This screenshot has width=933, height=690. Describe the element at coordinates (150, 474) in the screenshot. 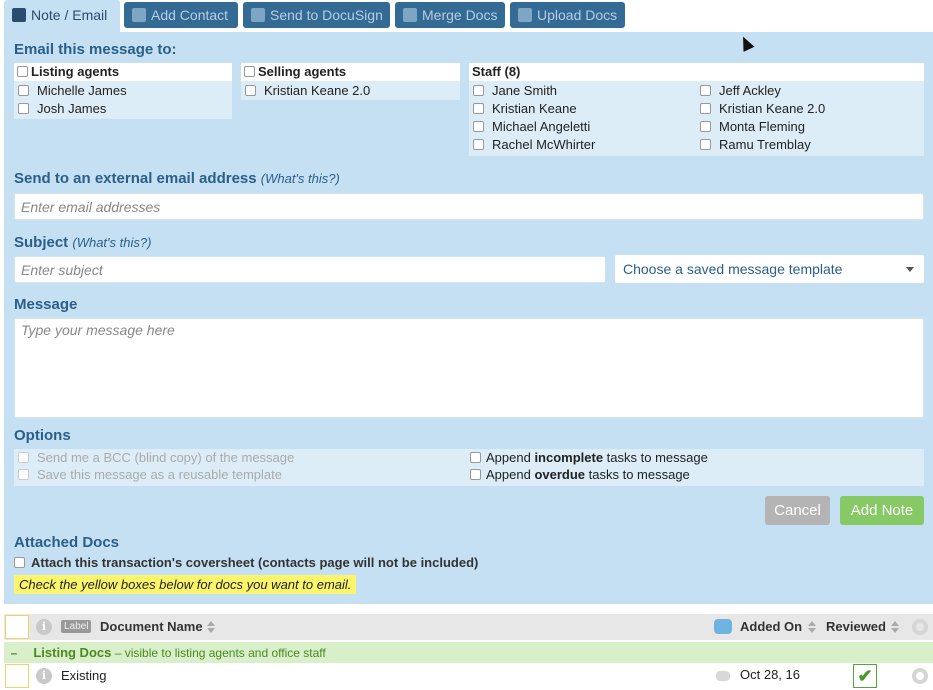

I see `option-save-template: Save this message as a reusable template` at that location.